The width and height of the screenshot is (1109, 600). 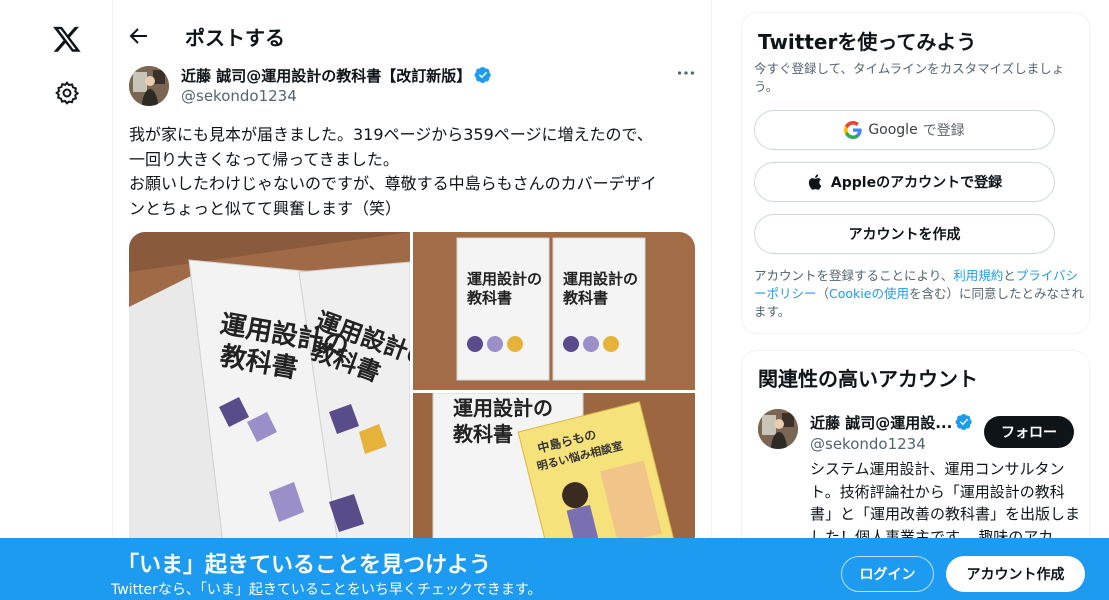 What do you see at coordinates (853, 130) in the screenshot?
I see `google-icon` at bounding box center [853, 130].